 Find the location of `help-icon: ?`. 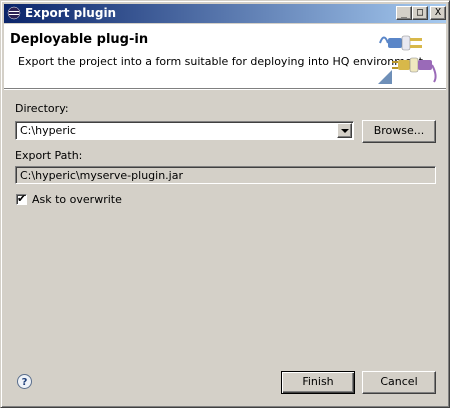

help-icon: ? is located at coordinates (24, 381).